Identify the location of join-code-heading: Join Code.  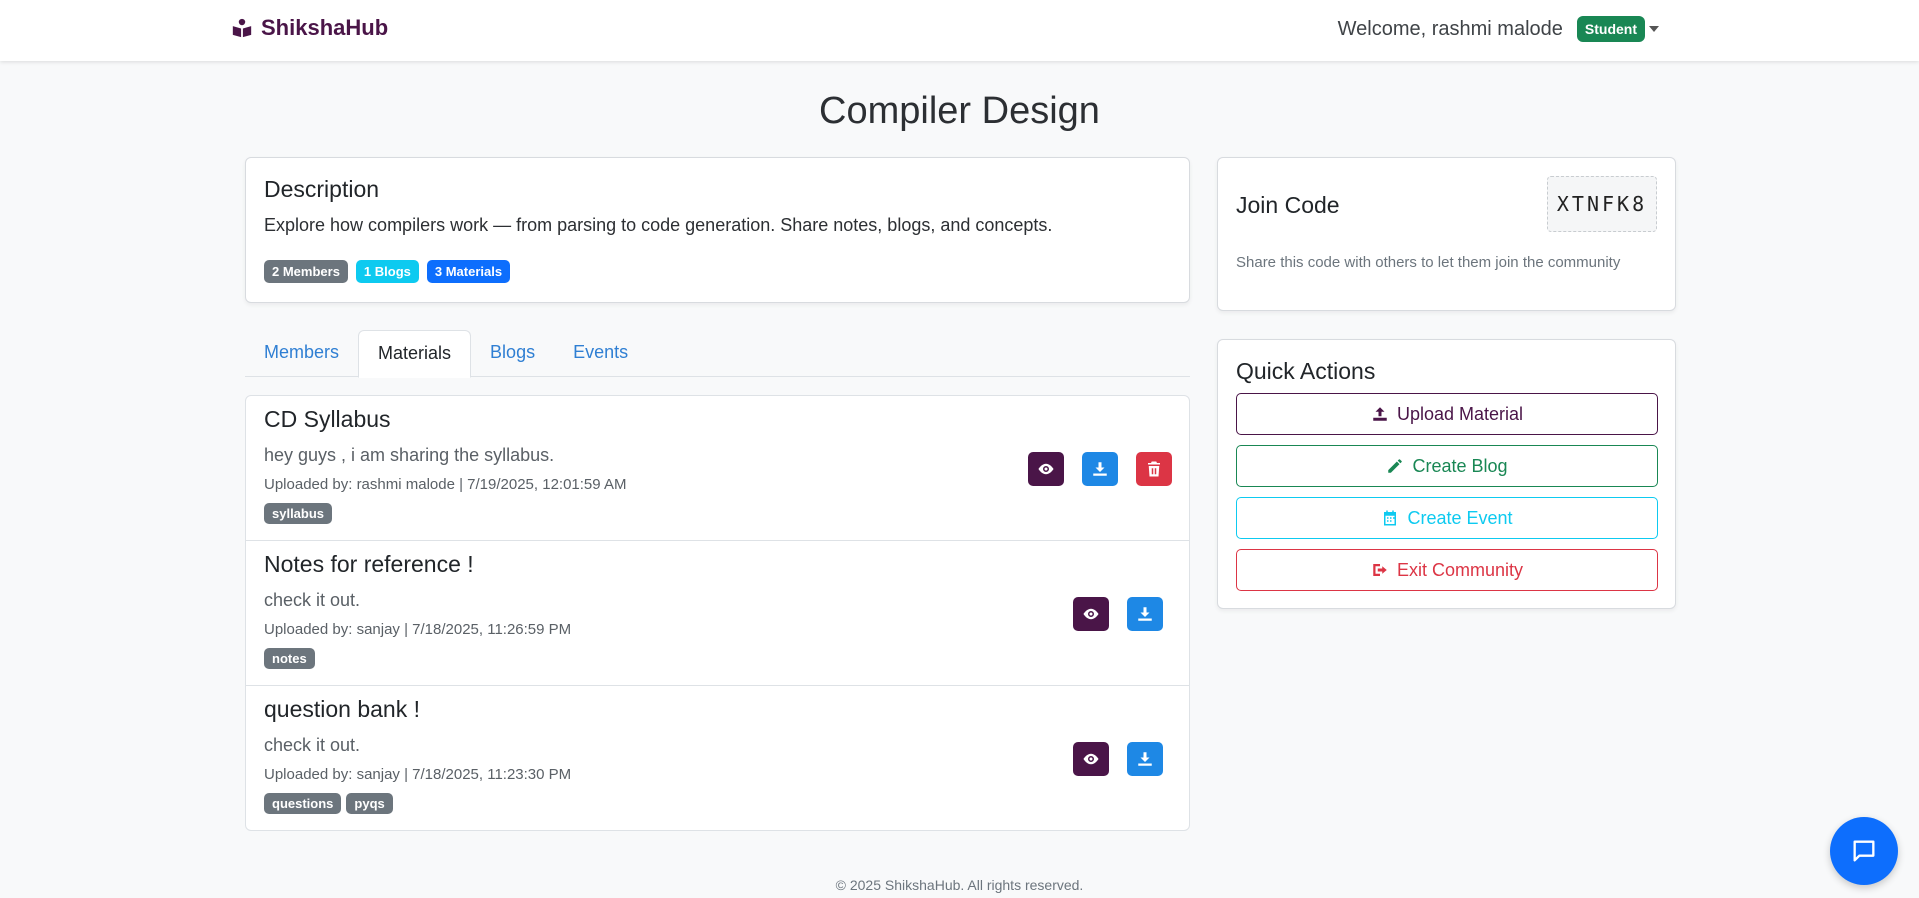
(1288, 205).